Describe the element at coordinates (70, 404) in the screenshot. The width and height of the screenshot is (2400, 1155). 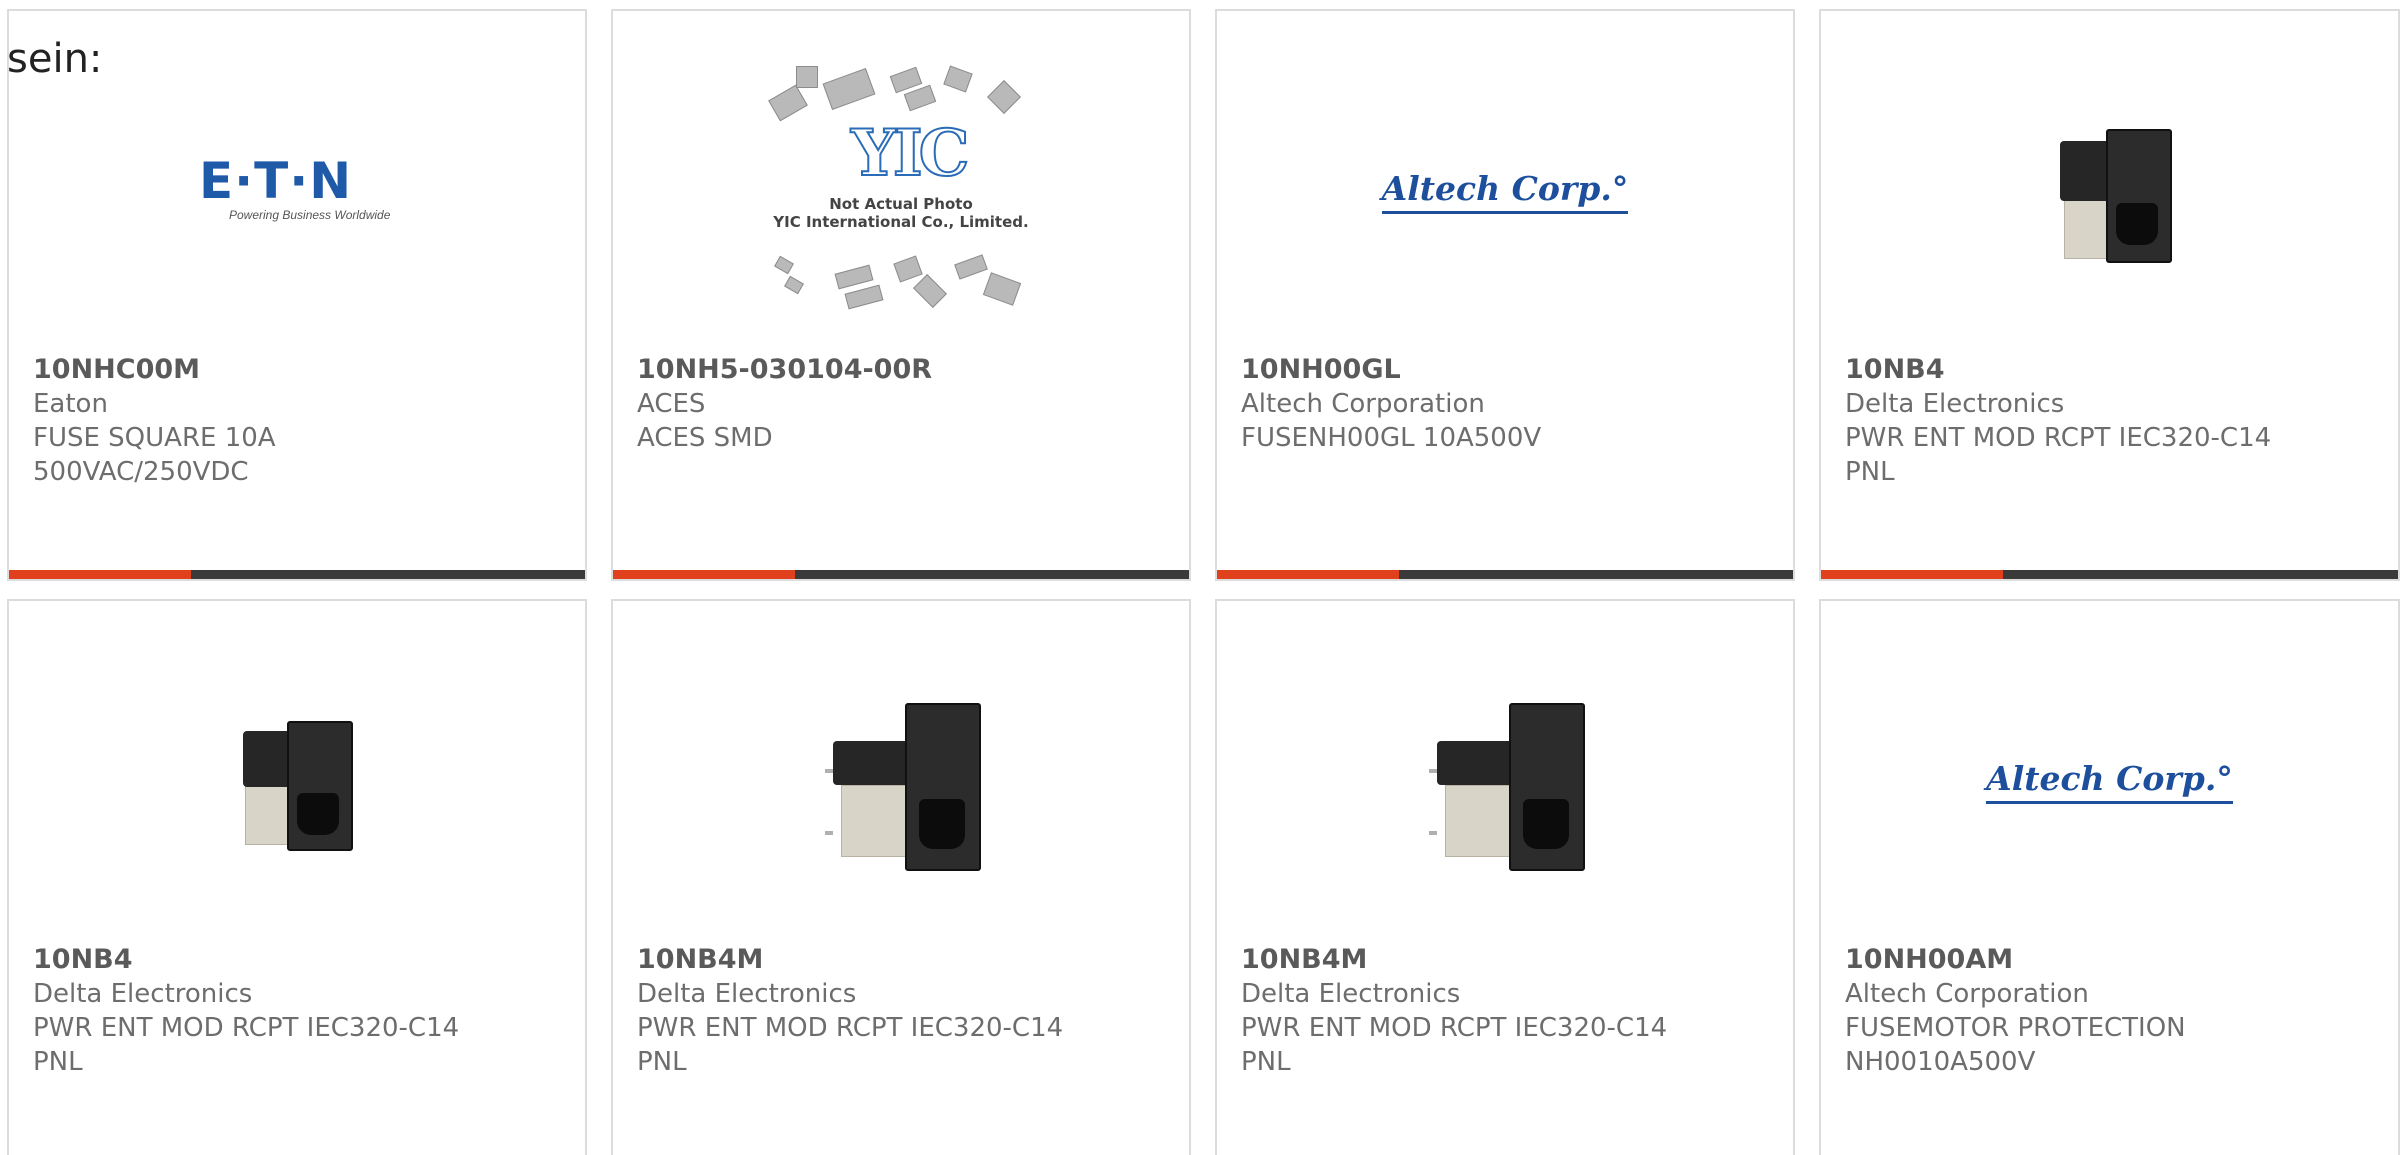
I see `manufacturer: Eaton` at that location.